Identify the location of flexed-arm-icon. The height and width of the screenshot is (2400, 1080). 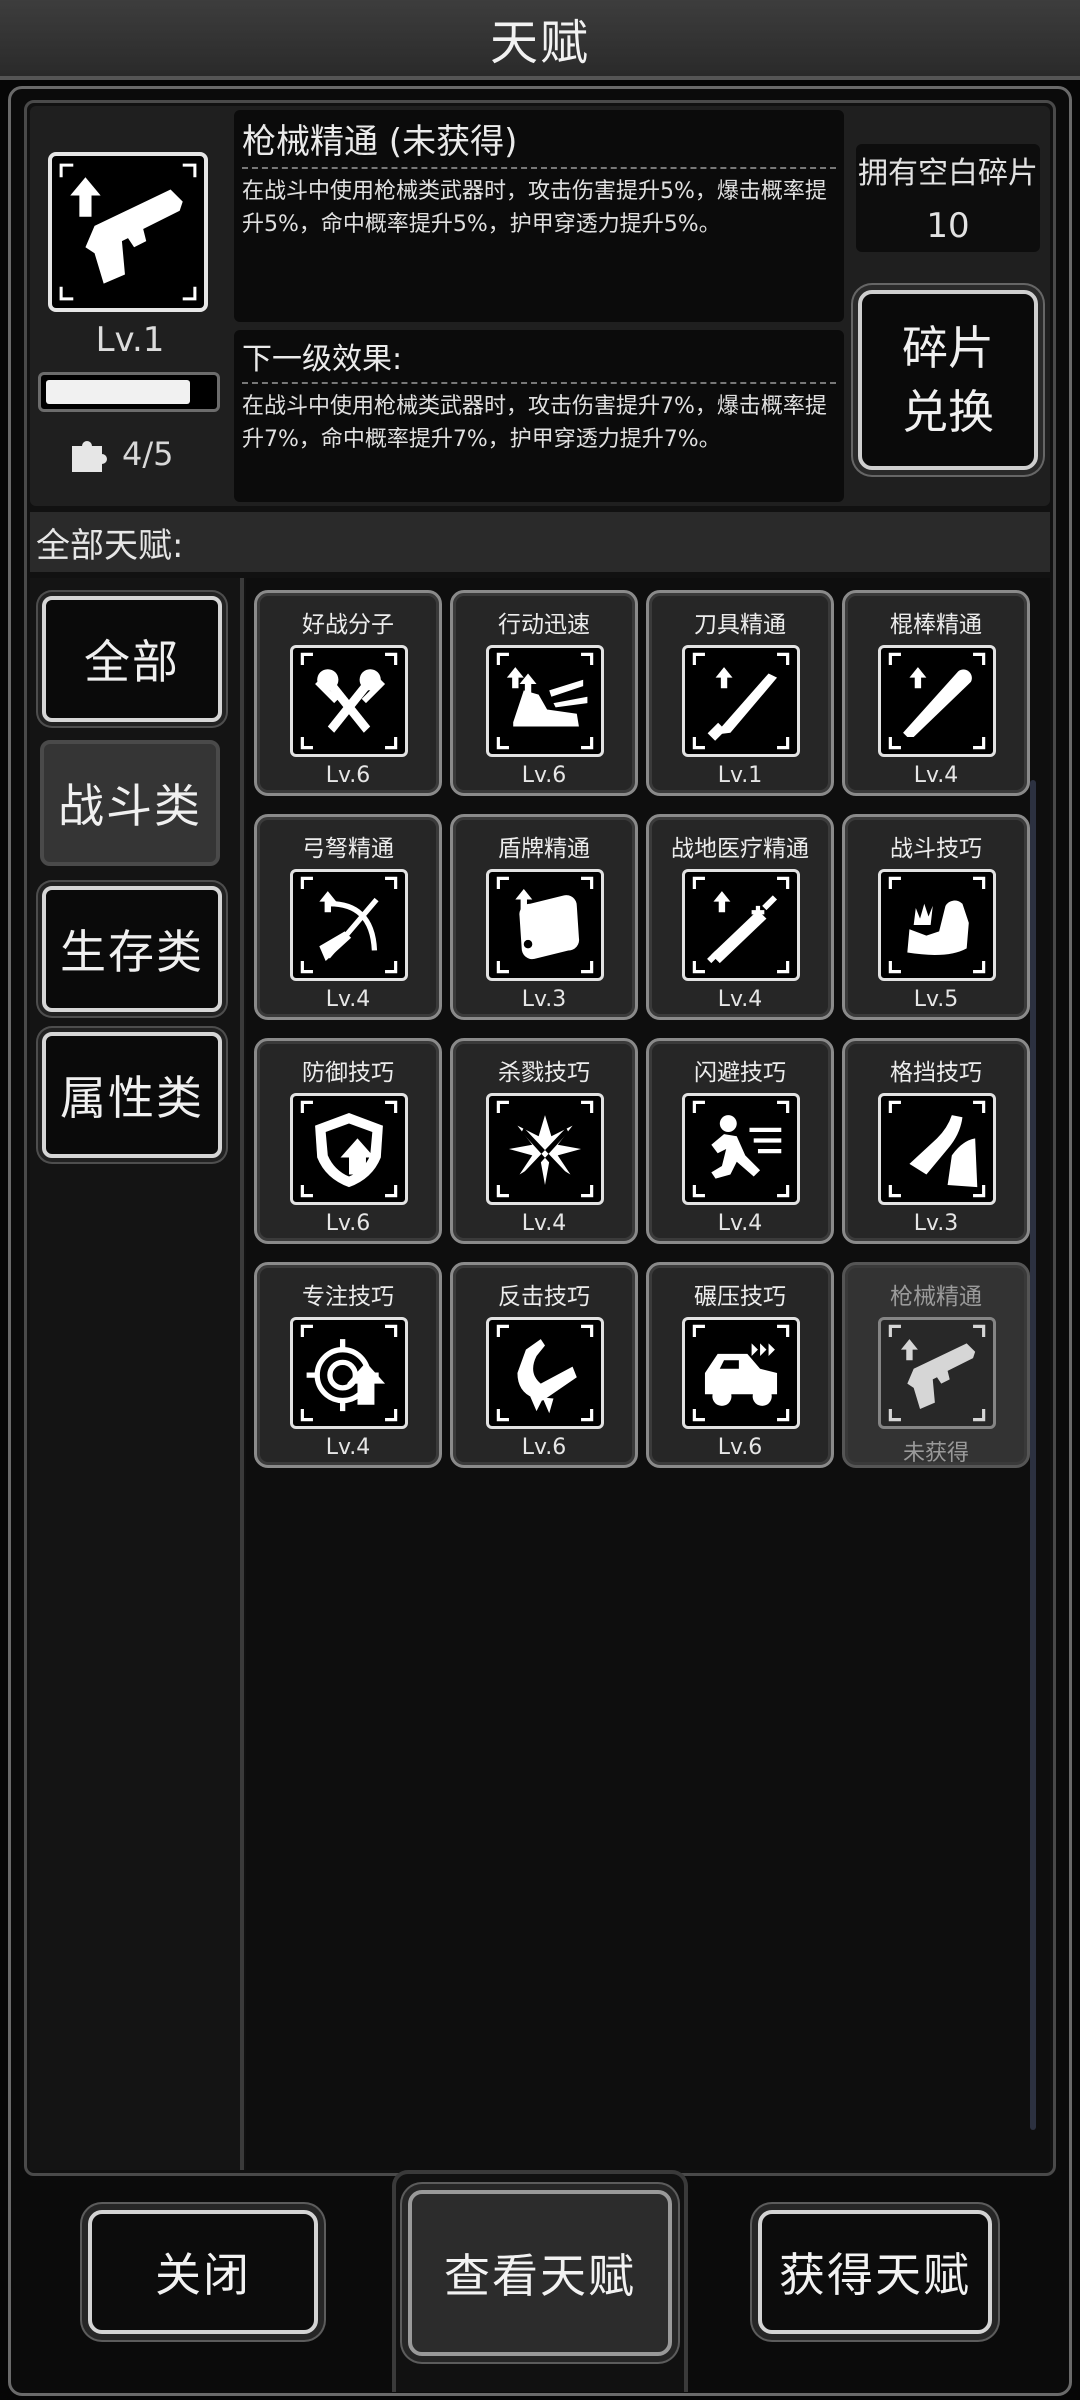
(937, 925).